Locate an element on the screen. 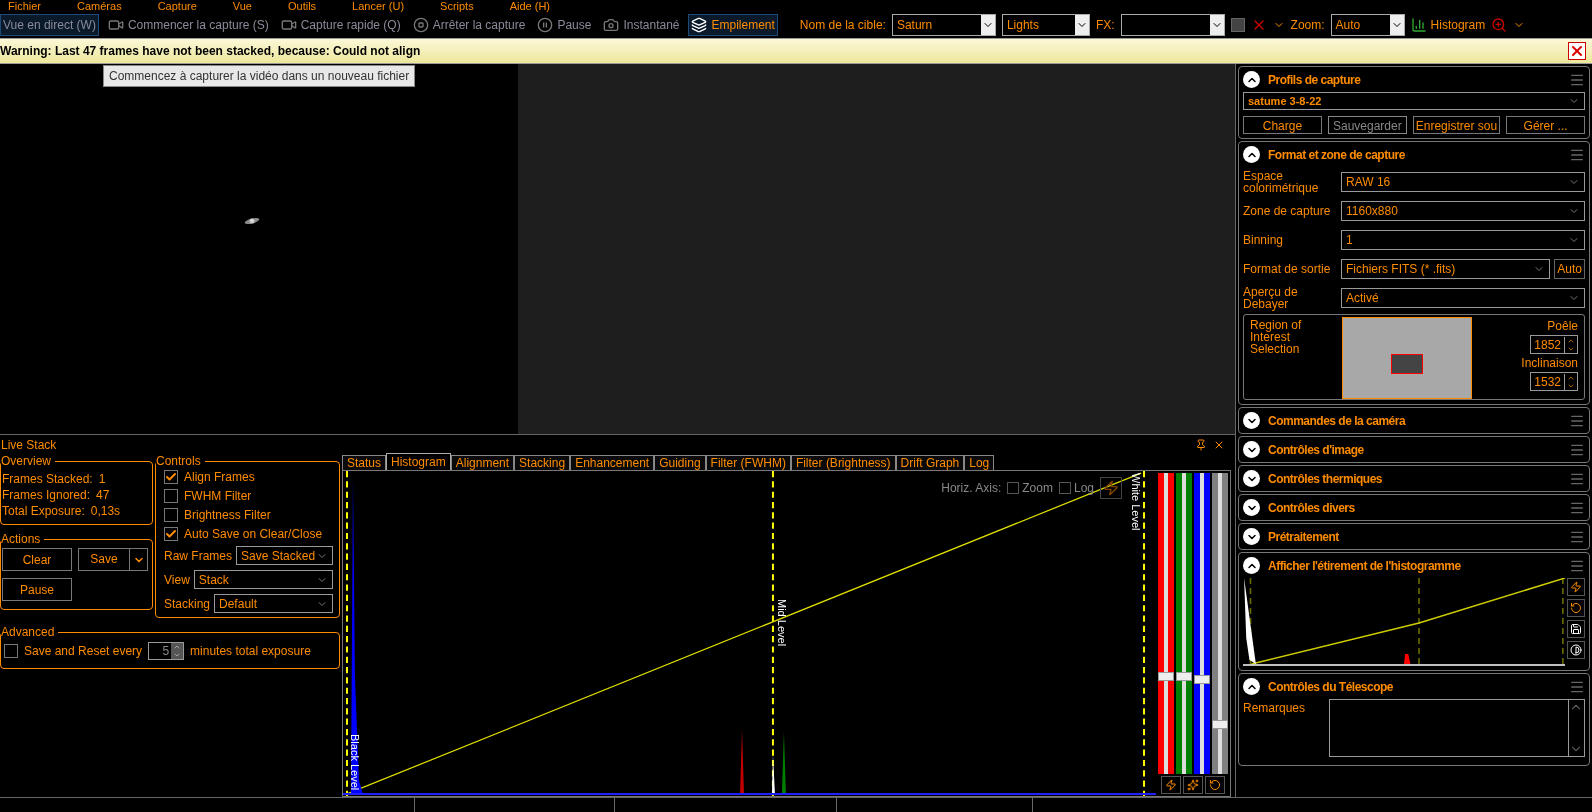 The image size is (1592, 812). frame-type-select: Lights is located at coordinates (1045, 25).